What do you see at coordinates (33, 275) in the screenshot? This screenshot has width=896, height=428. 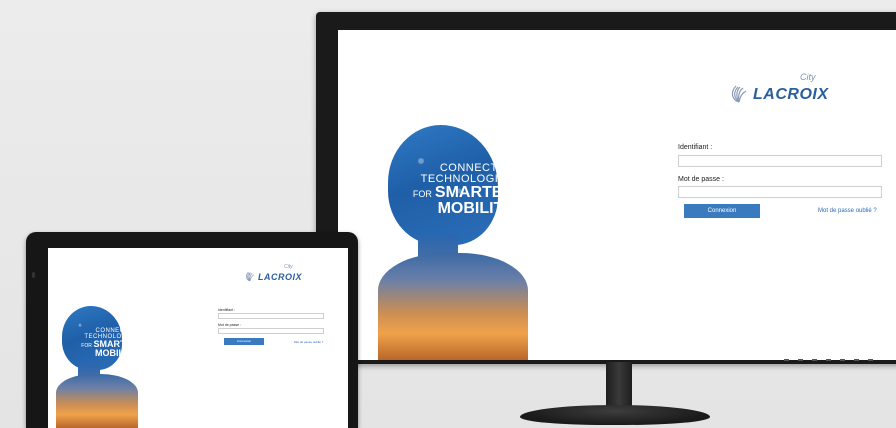 I see `tablet-camera-icon` at bounding box center [33, 275].